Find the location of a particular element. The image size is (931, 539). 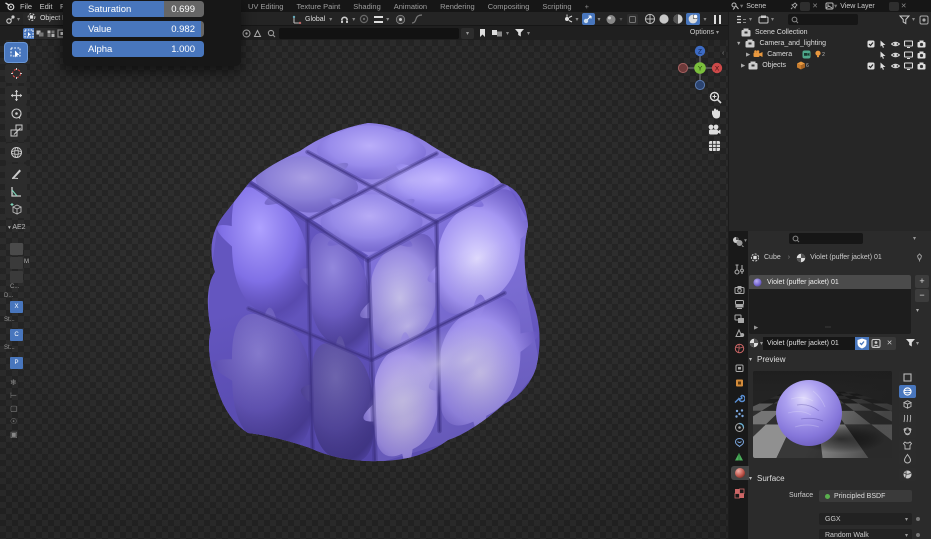

svg-text: X is located at coordinates (717, 69).